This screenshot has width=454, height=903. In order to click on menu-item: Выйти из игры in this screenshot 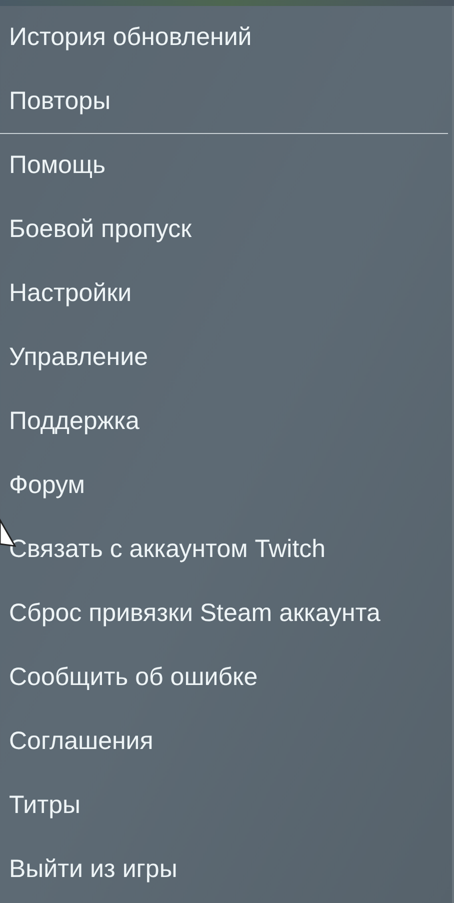, I will do `click(91, 870)`.